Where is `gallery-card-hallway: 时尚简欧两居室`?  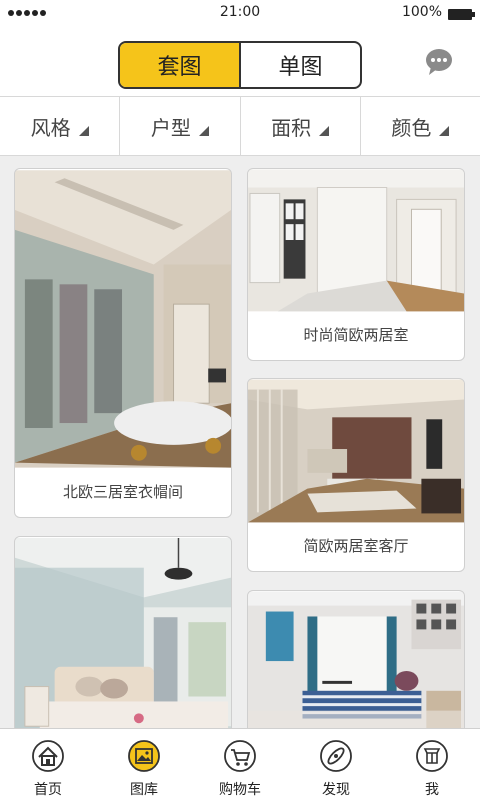
gallery-card-hallway: 时尚简欧两居室 is located at coordinates (356, 264).